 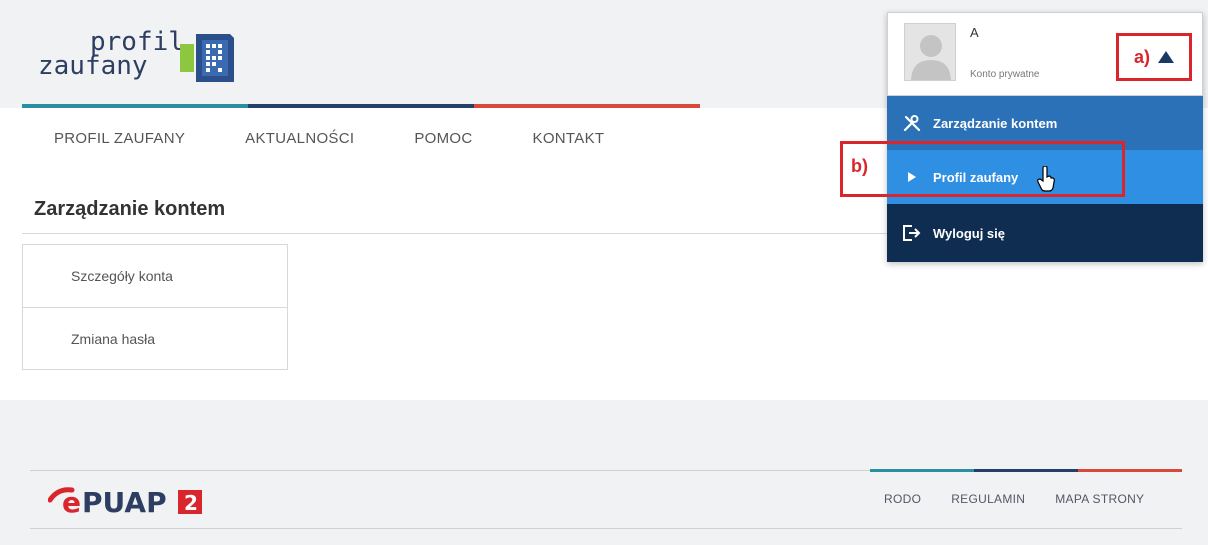 What do you see at coordinates (1046, 179) in the screenshot?
I see `hand-cursor-icon` at bounding box center [1046, 179].